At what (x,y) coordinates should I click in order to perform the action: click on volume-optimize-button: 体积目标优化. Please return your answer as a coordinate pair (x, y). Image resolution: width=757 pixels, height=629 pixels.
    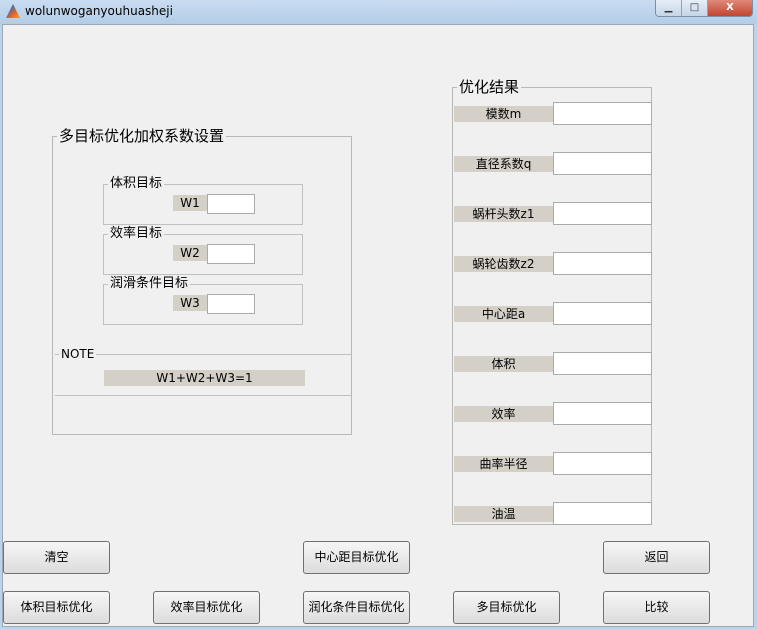
    Looking at the image, I should click on (56, 607).